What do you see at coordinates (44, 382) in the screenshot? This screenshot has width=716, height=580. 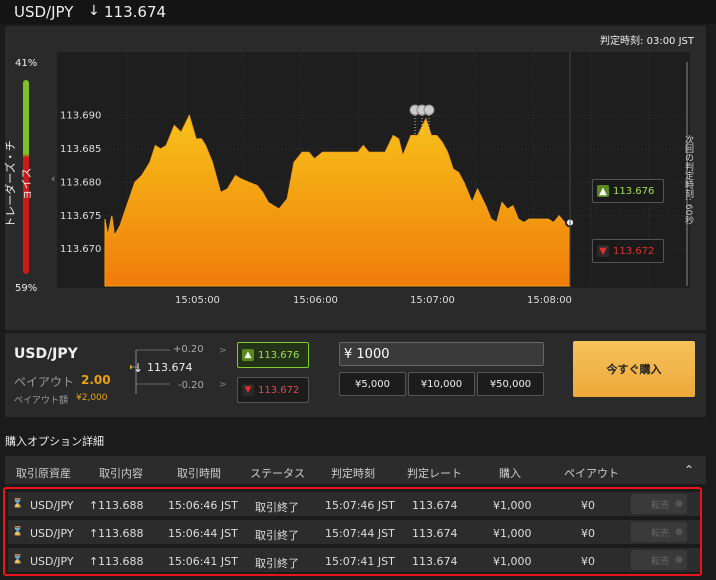 I see `payout-label: ペイアウト` at bounding box center [44, 382].